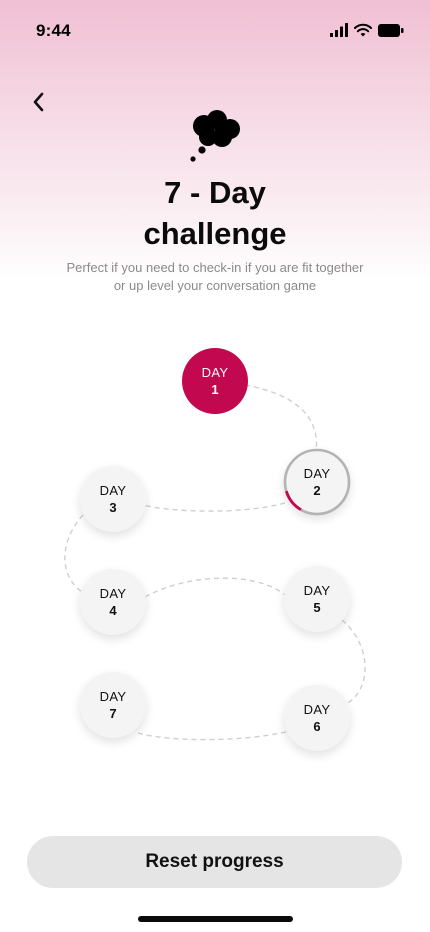 The height and width of the screenshot is (932, 430). What do you see at coordinates (215, 233) in the screenshot?
I see `title-line-2: challenge` at bounding box center [215, 233].